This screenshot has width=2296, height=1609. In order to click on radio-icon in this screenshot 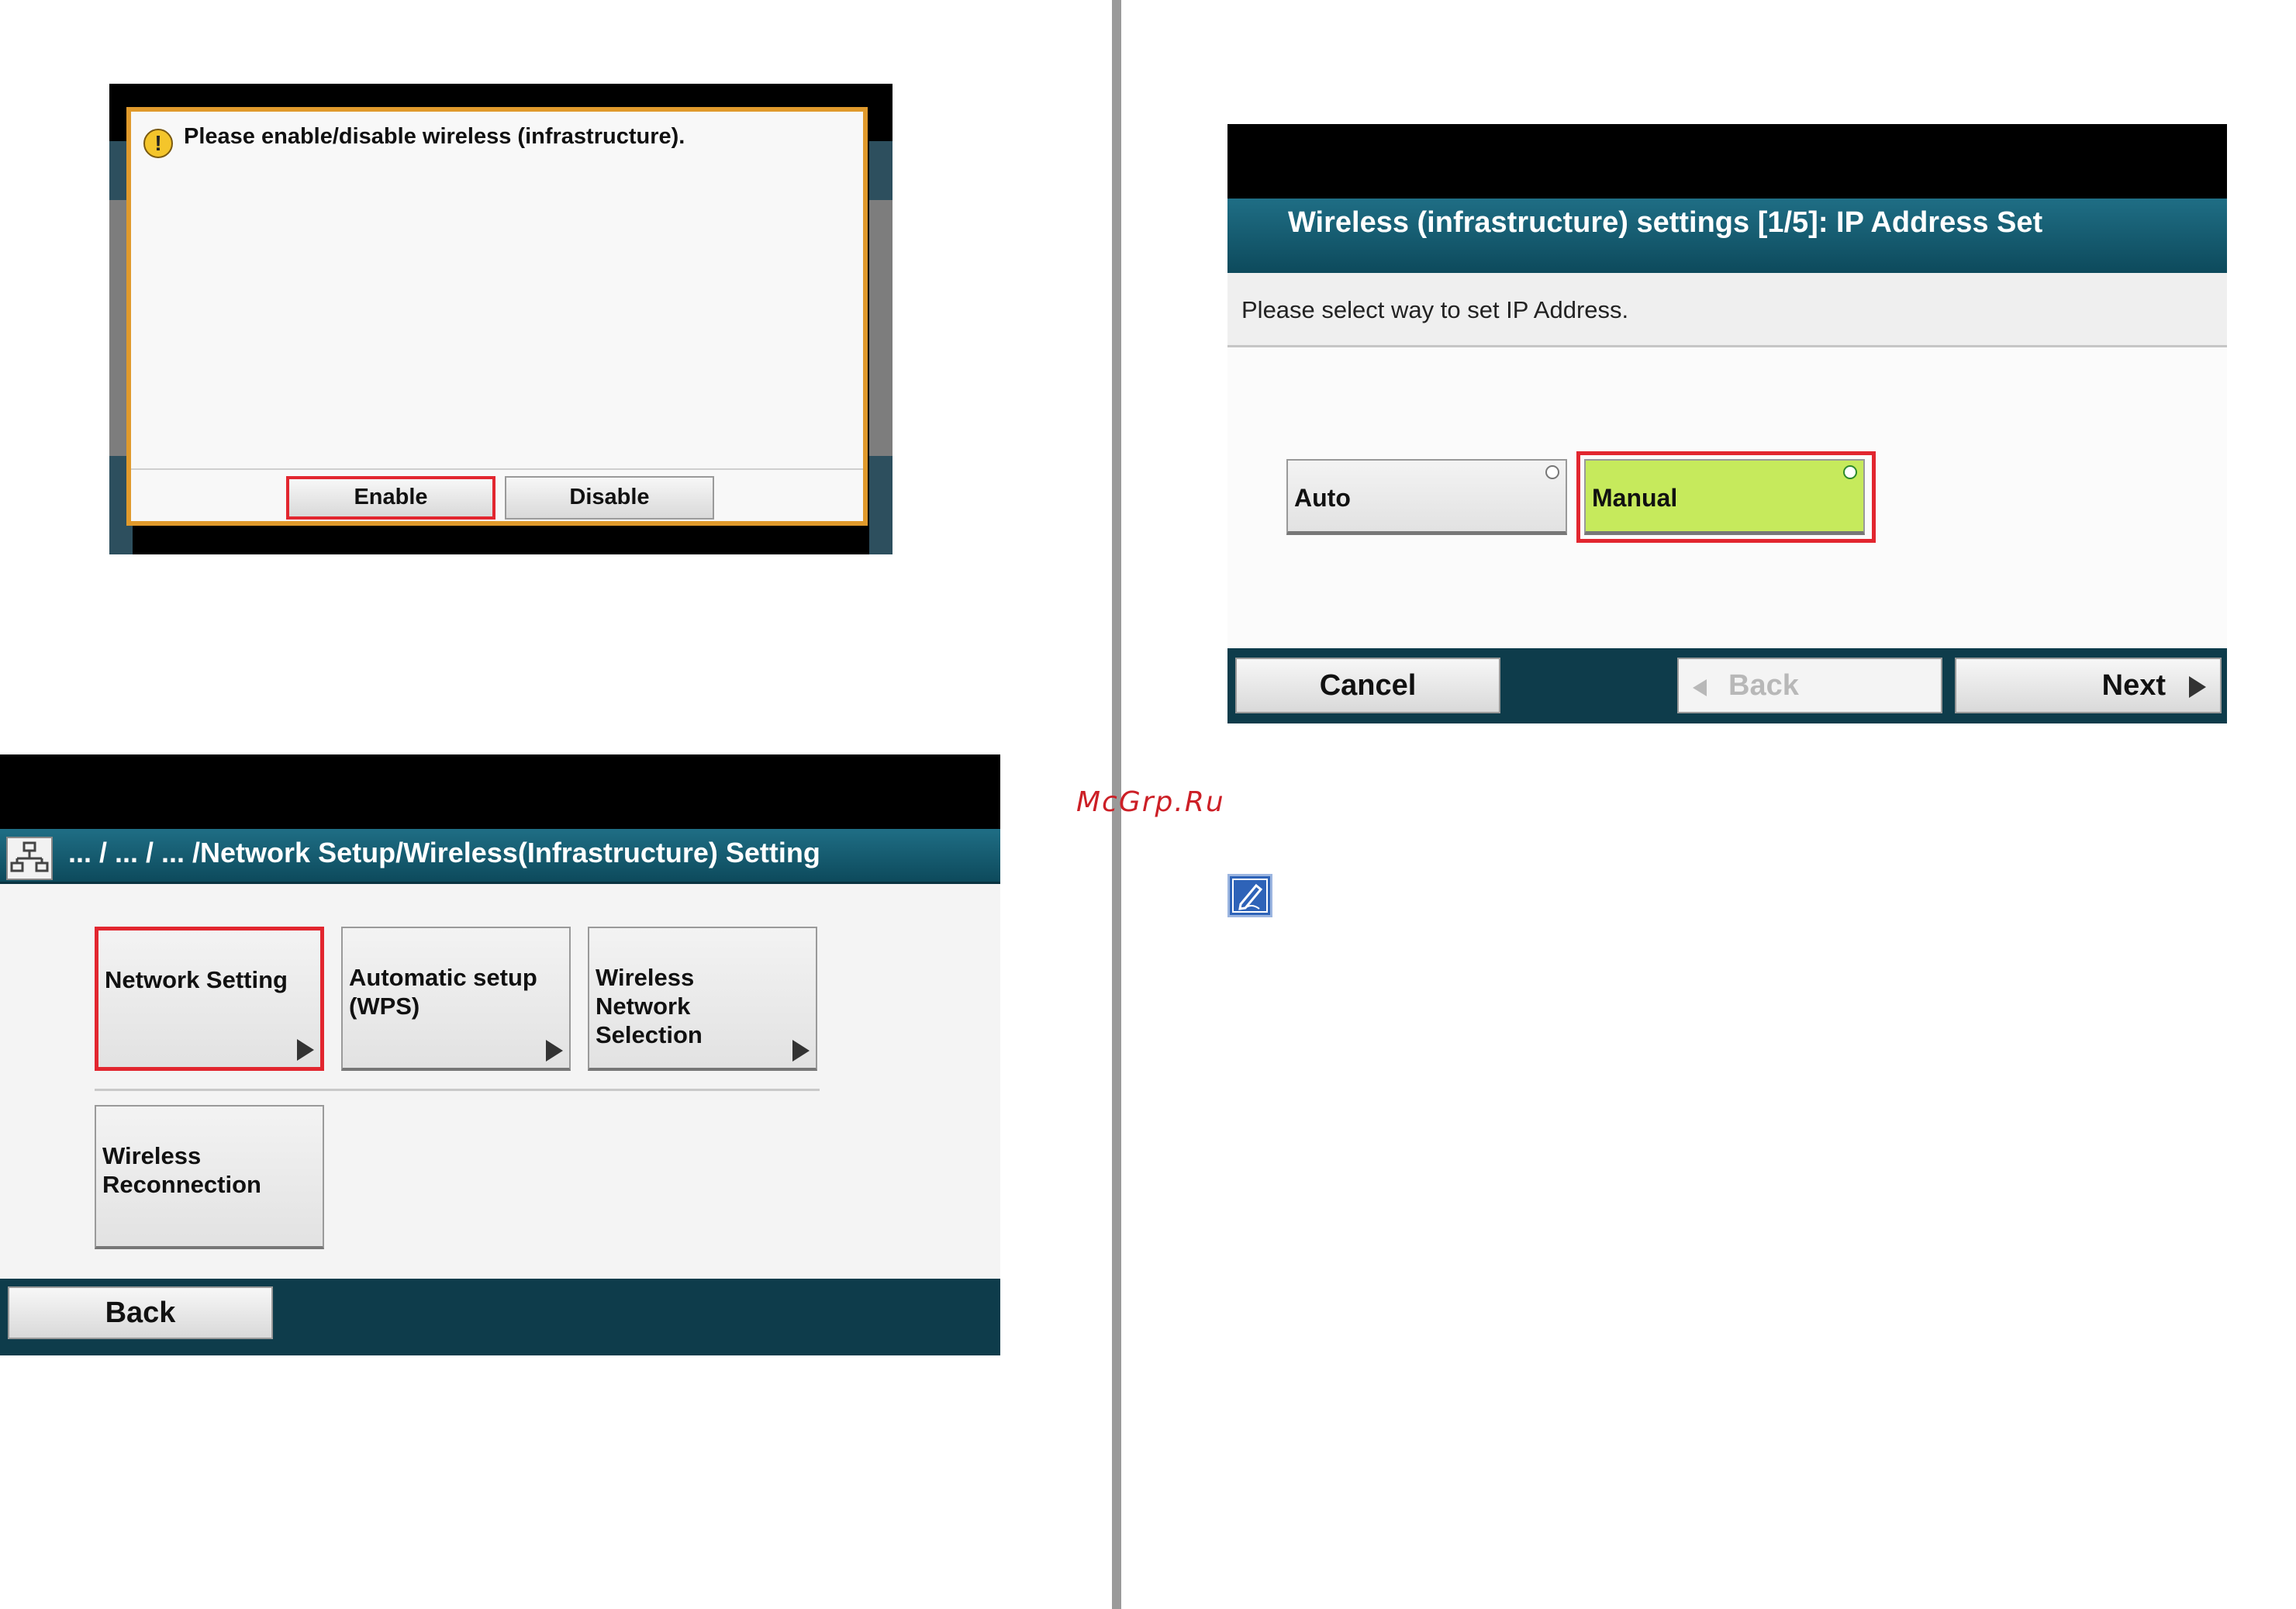, I will do `click(1552, 472)`.